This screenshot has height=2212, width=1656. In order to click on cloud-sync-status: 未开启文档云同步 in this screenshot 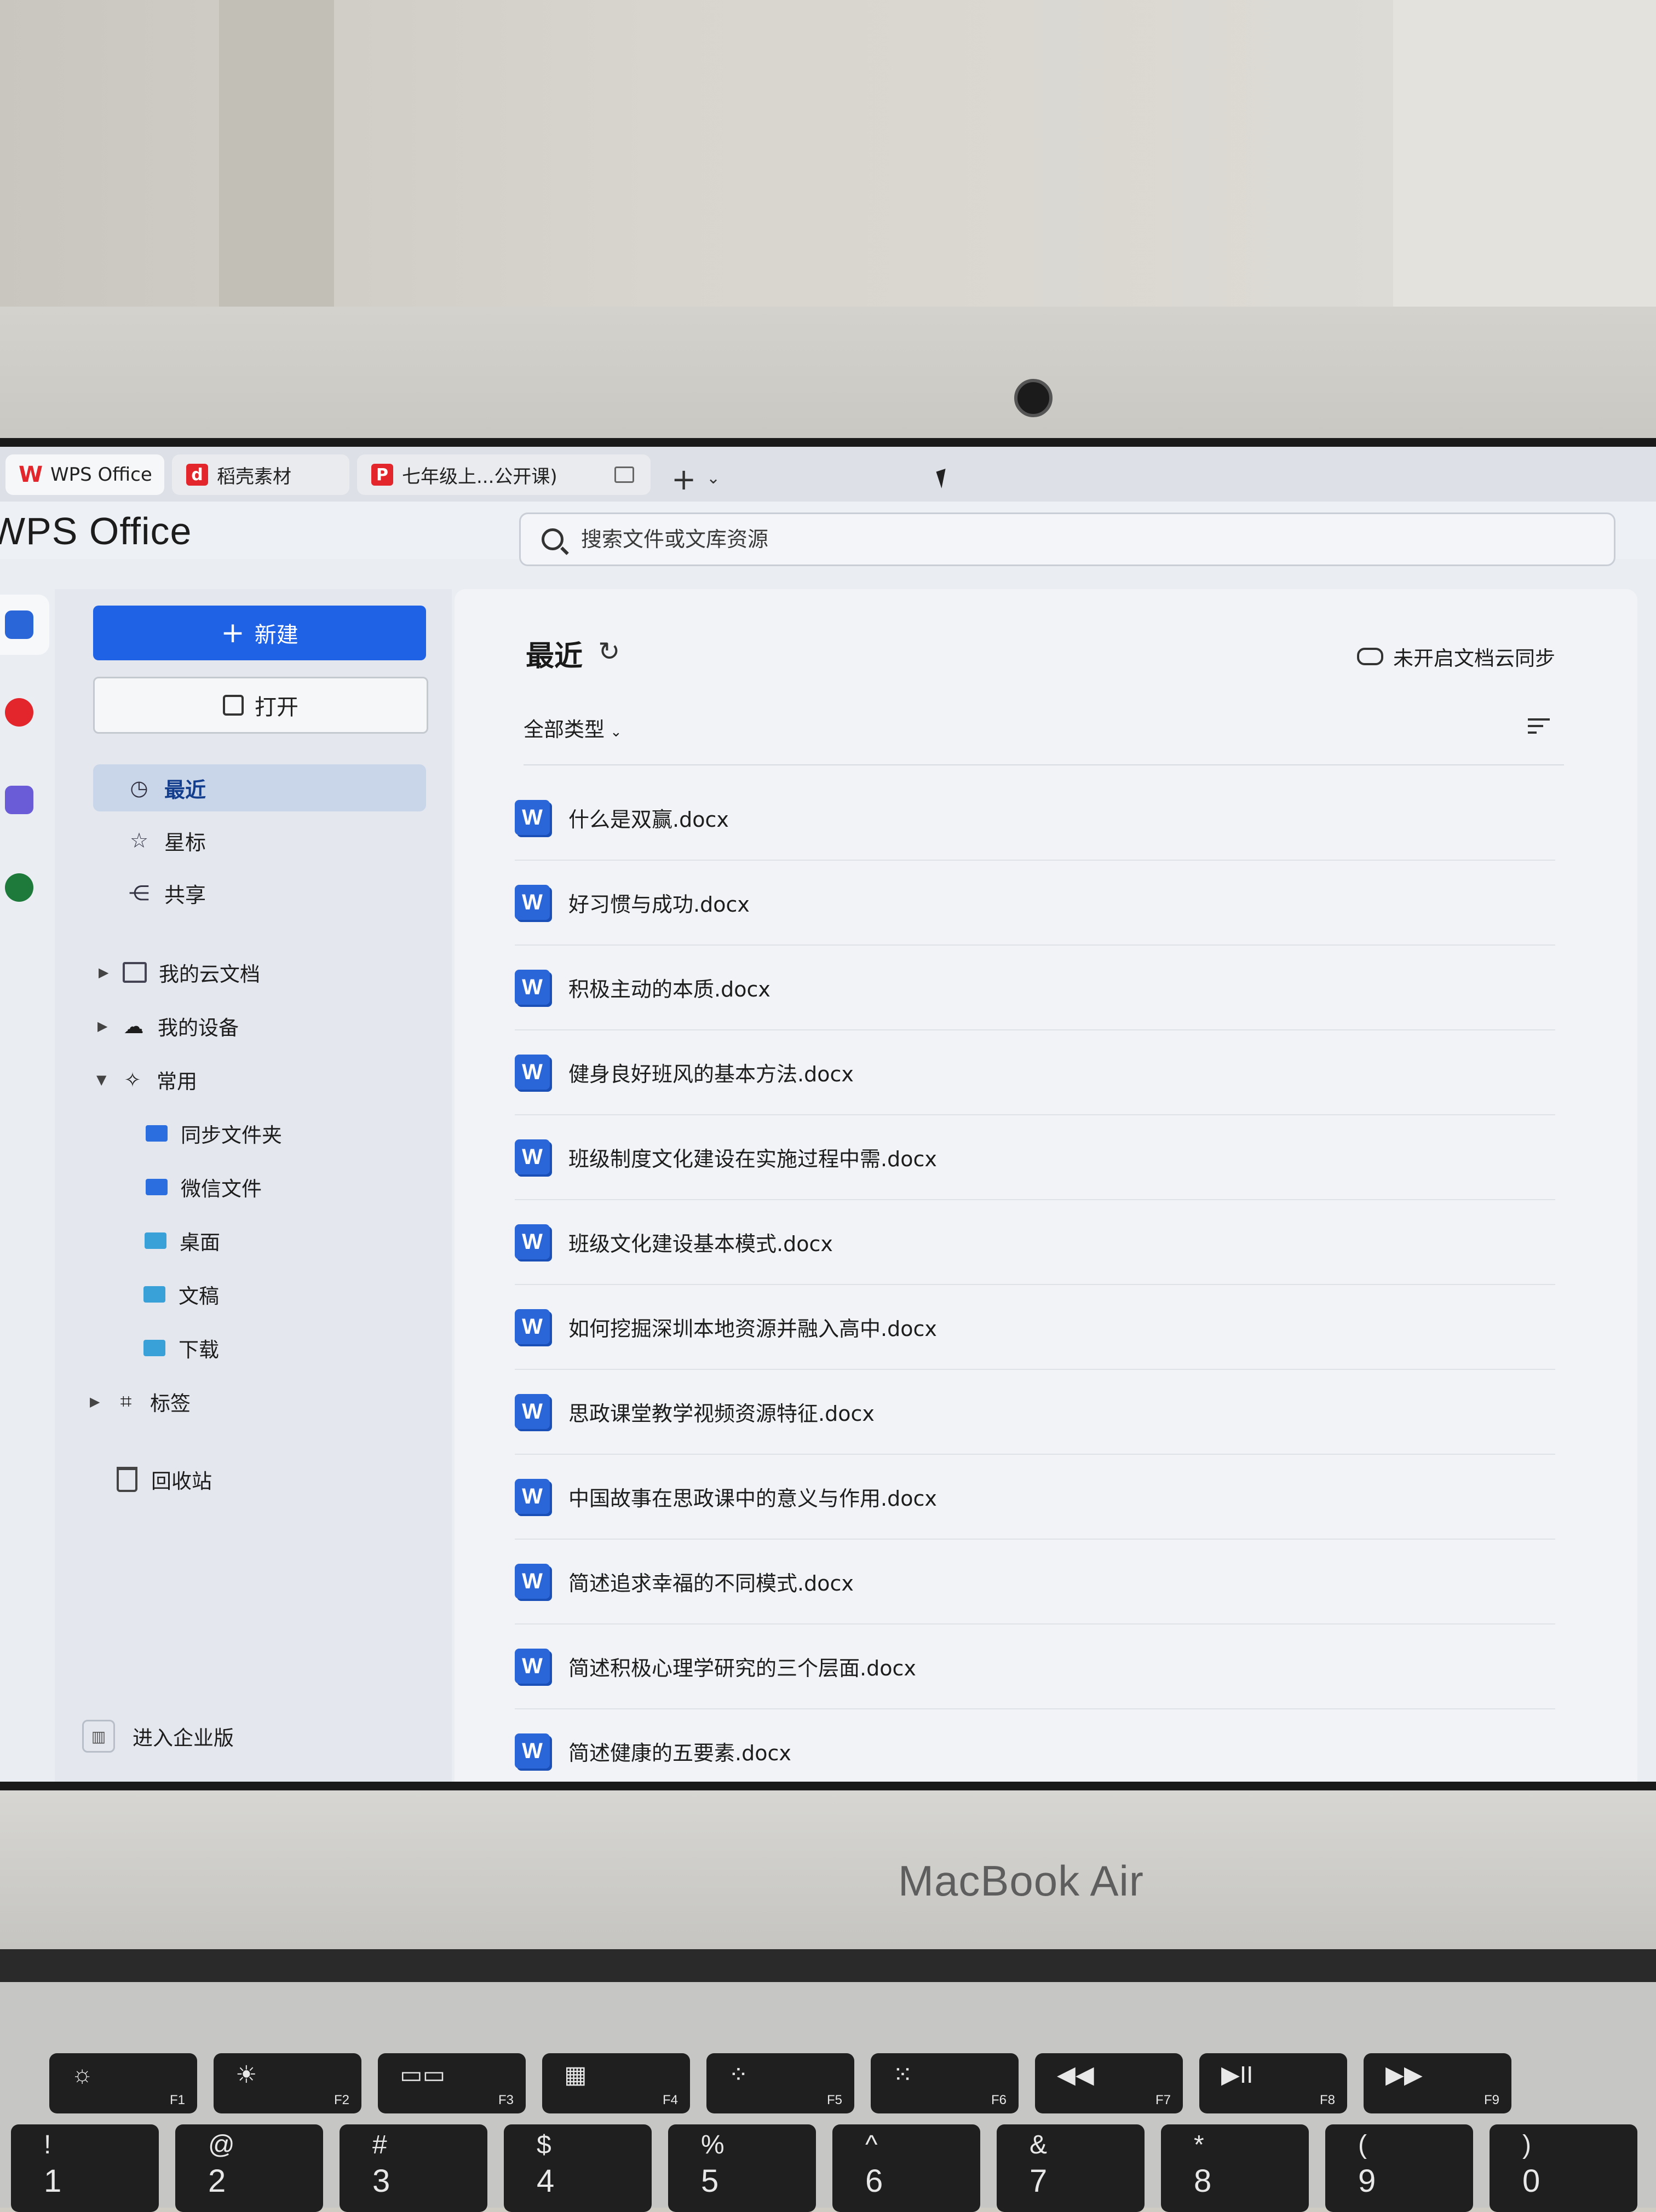, I will do `click(1456, 656)`.